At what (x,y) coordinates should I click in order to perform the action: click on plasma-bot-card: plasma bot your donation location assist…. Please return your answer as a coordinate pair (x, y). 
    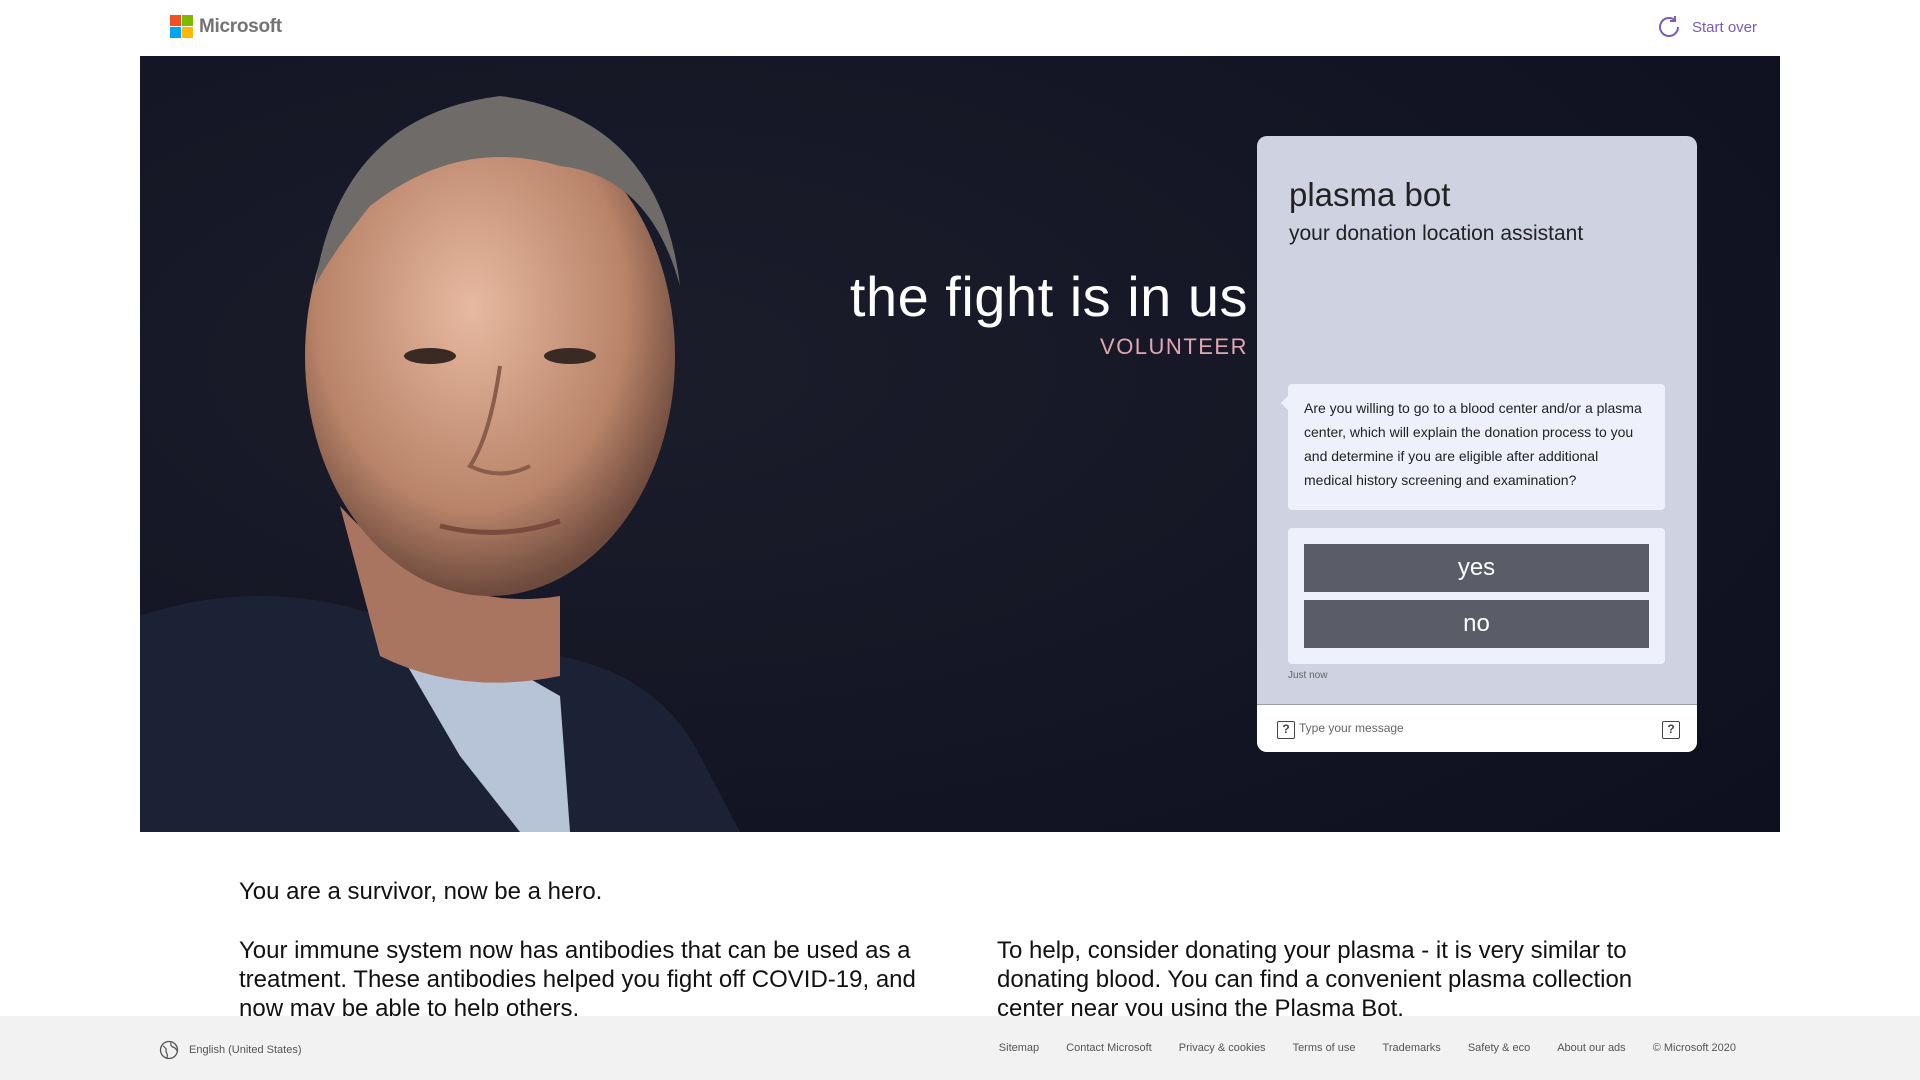
    Looking at the image, I should click on (1477, 444).